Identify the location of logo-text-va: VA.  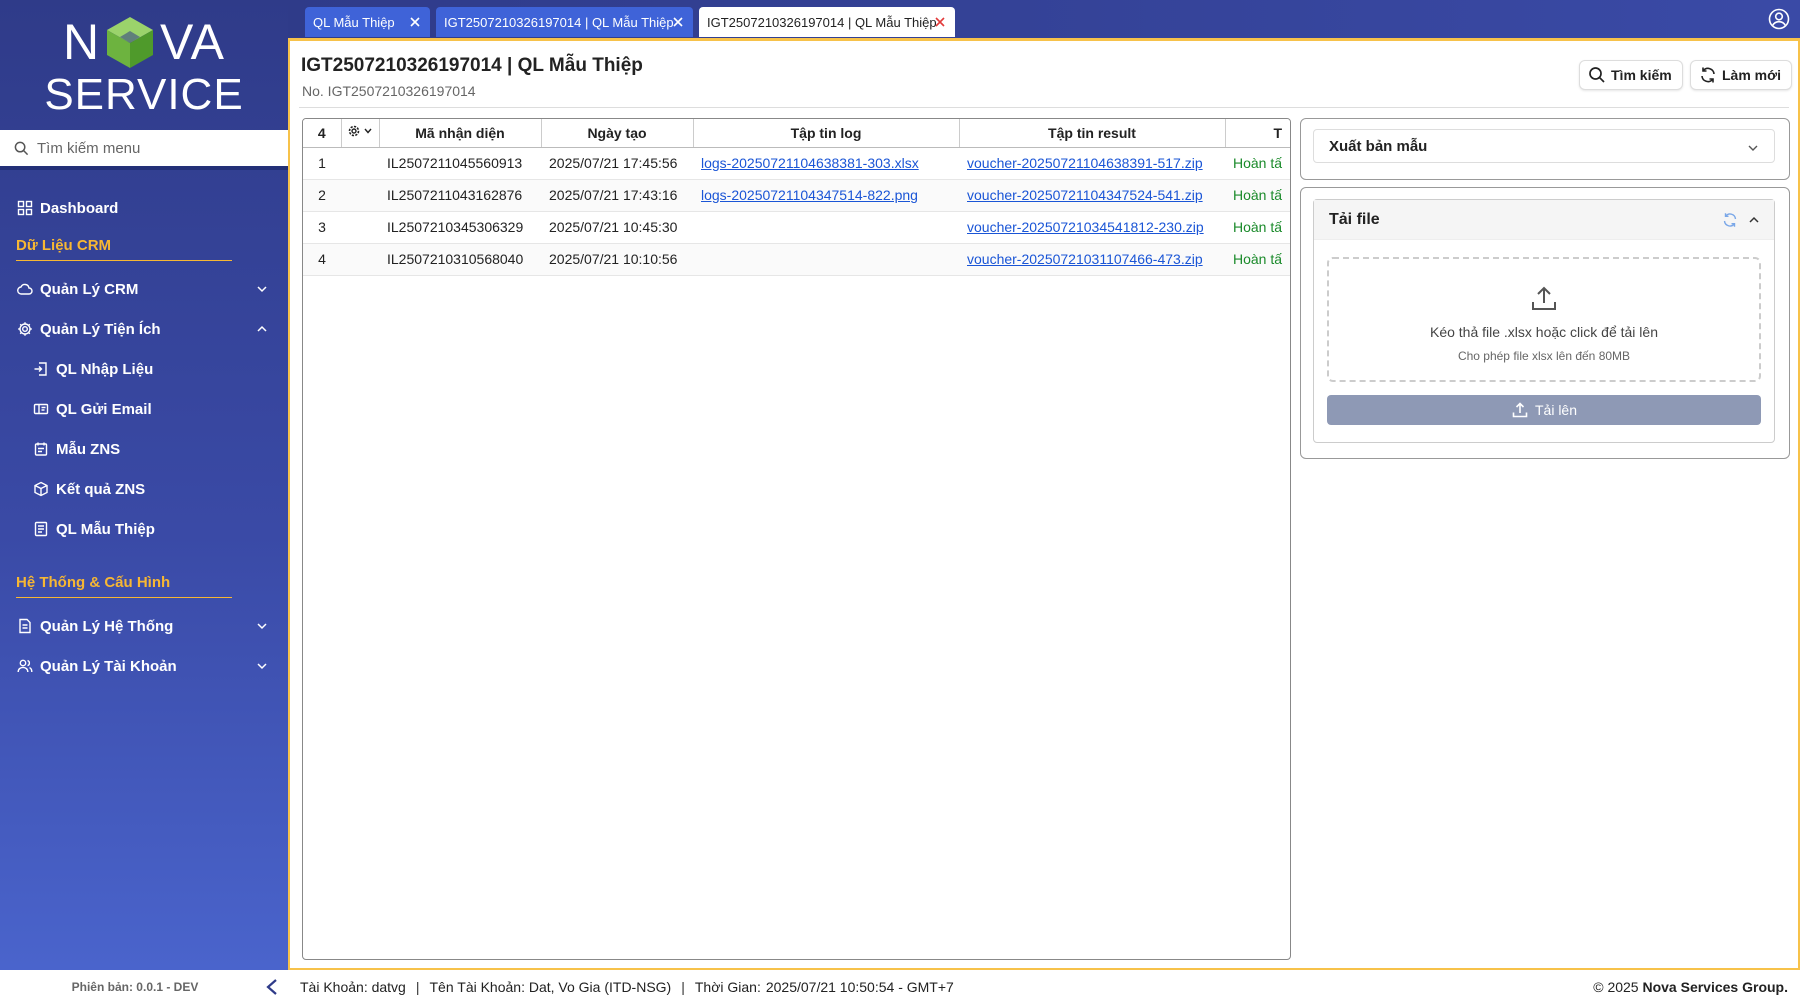
(193, 42).